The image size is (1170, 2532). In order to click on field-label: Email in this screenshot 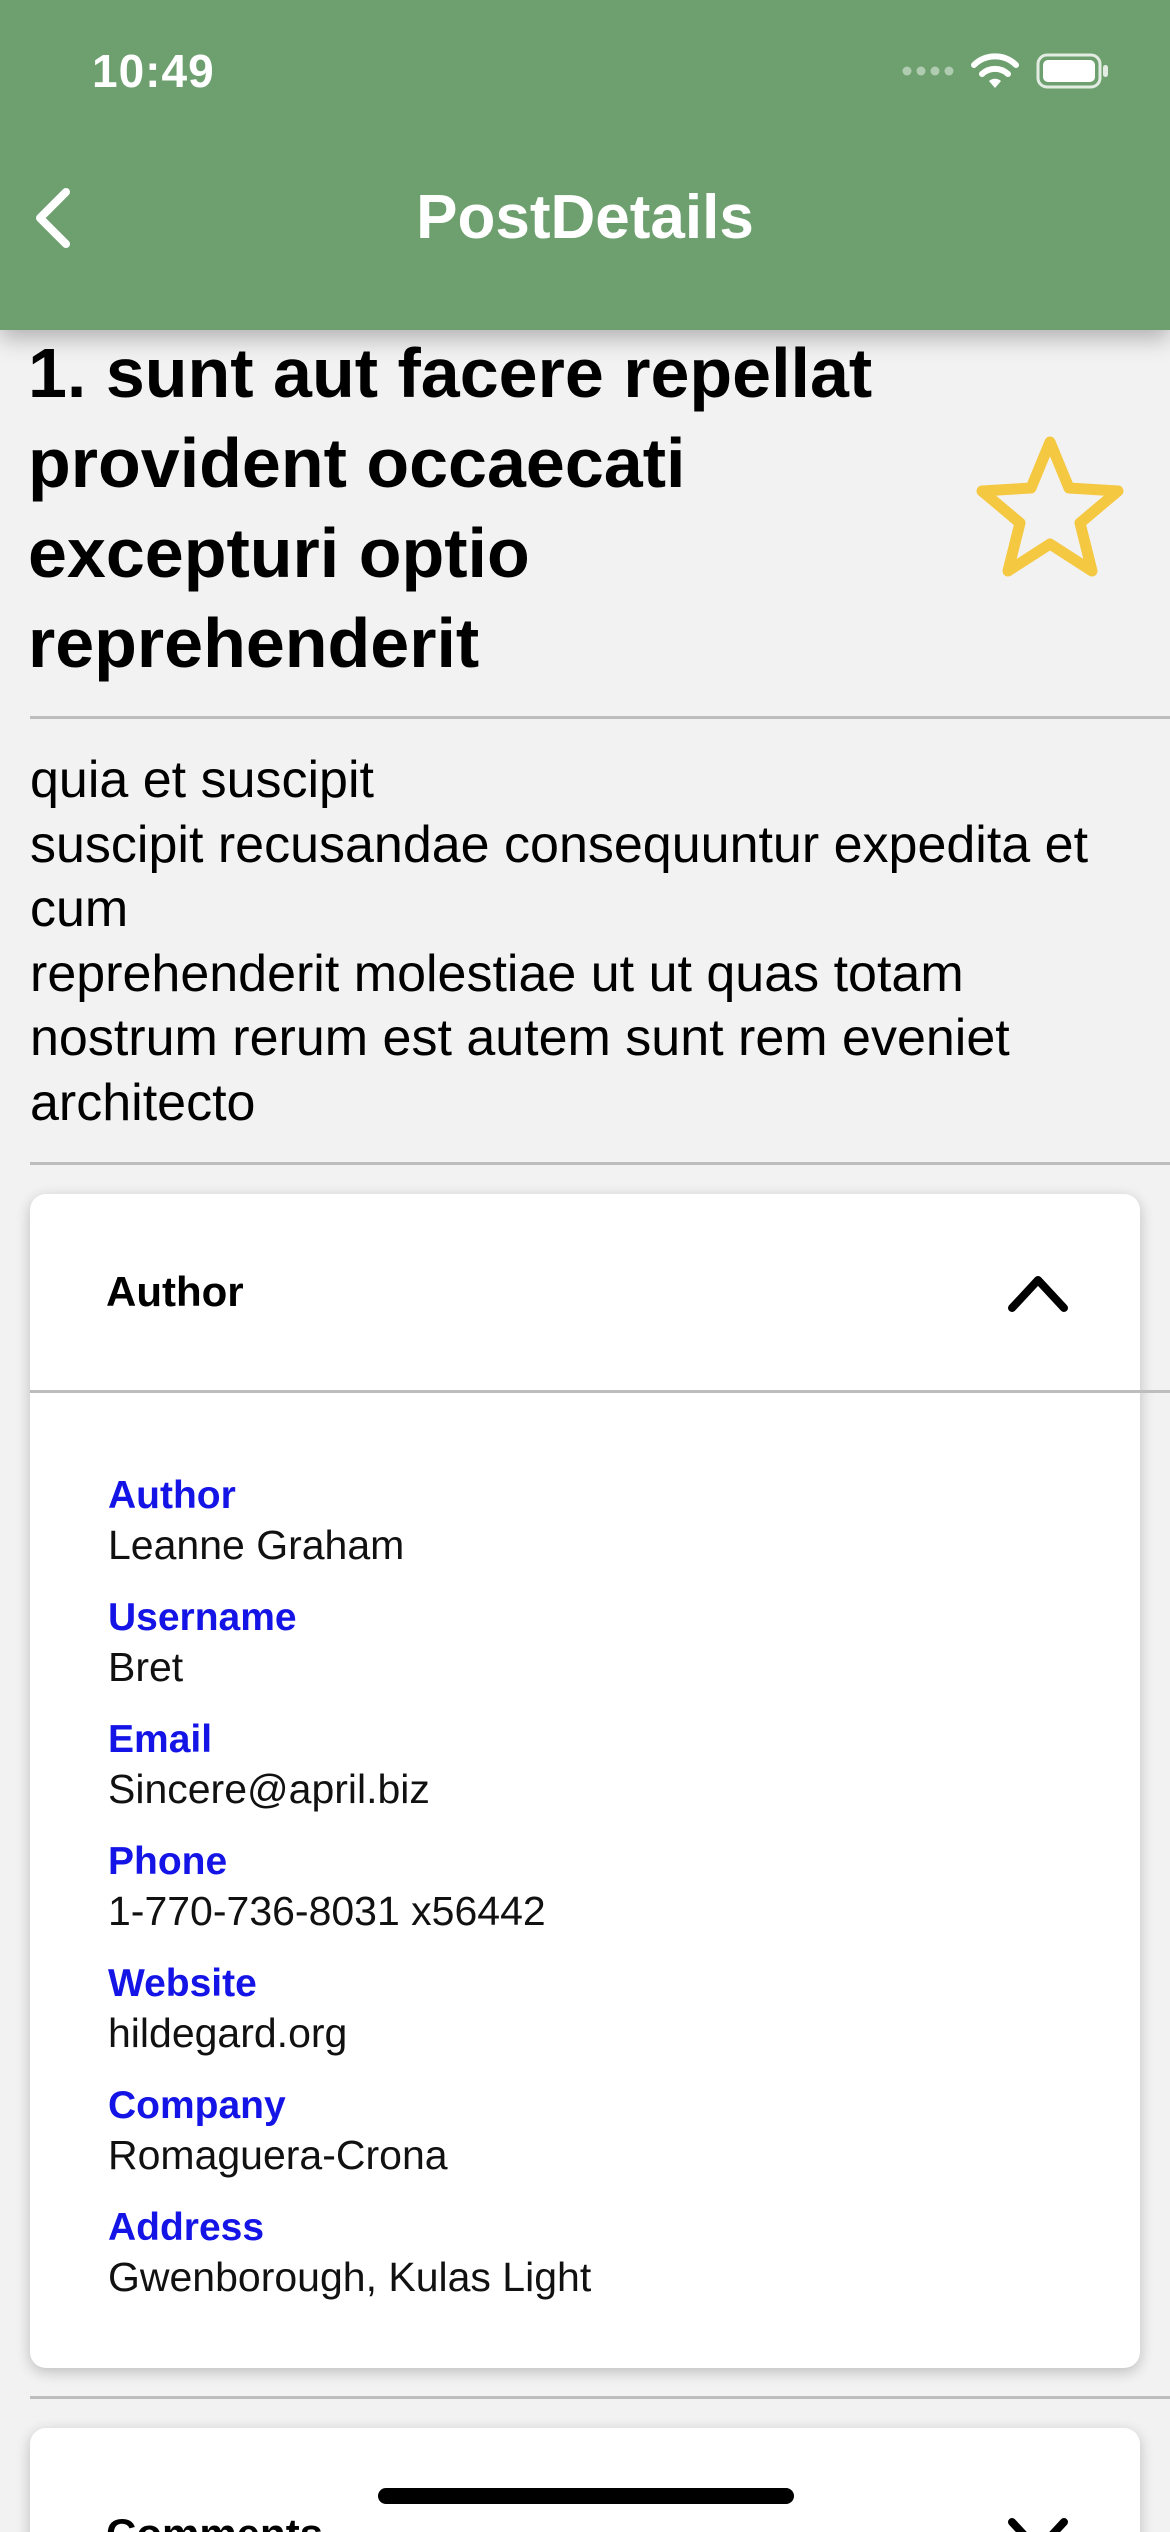, I will do `click(160, 1739)`.